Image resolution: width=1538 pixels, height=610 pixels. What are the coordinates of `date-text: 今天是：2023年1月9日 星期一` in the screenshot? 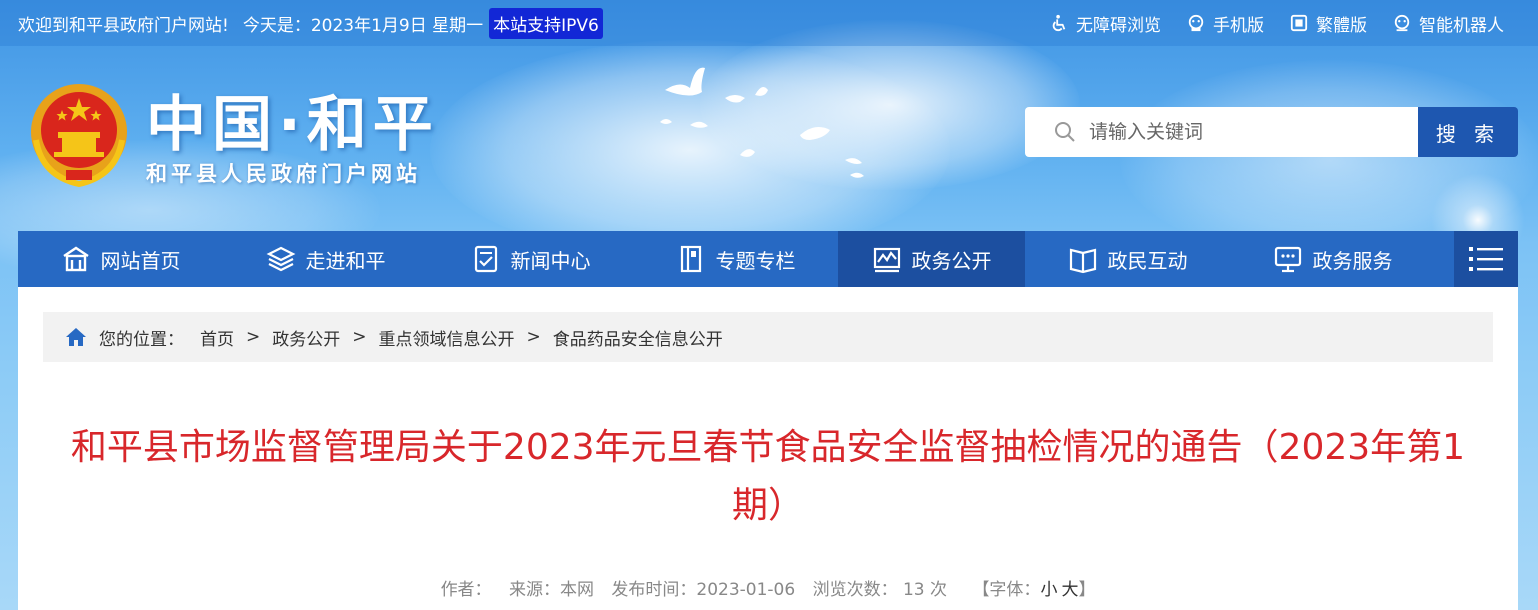 It's located at (363, 25).